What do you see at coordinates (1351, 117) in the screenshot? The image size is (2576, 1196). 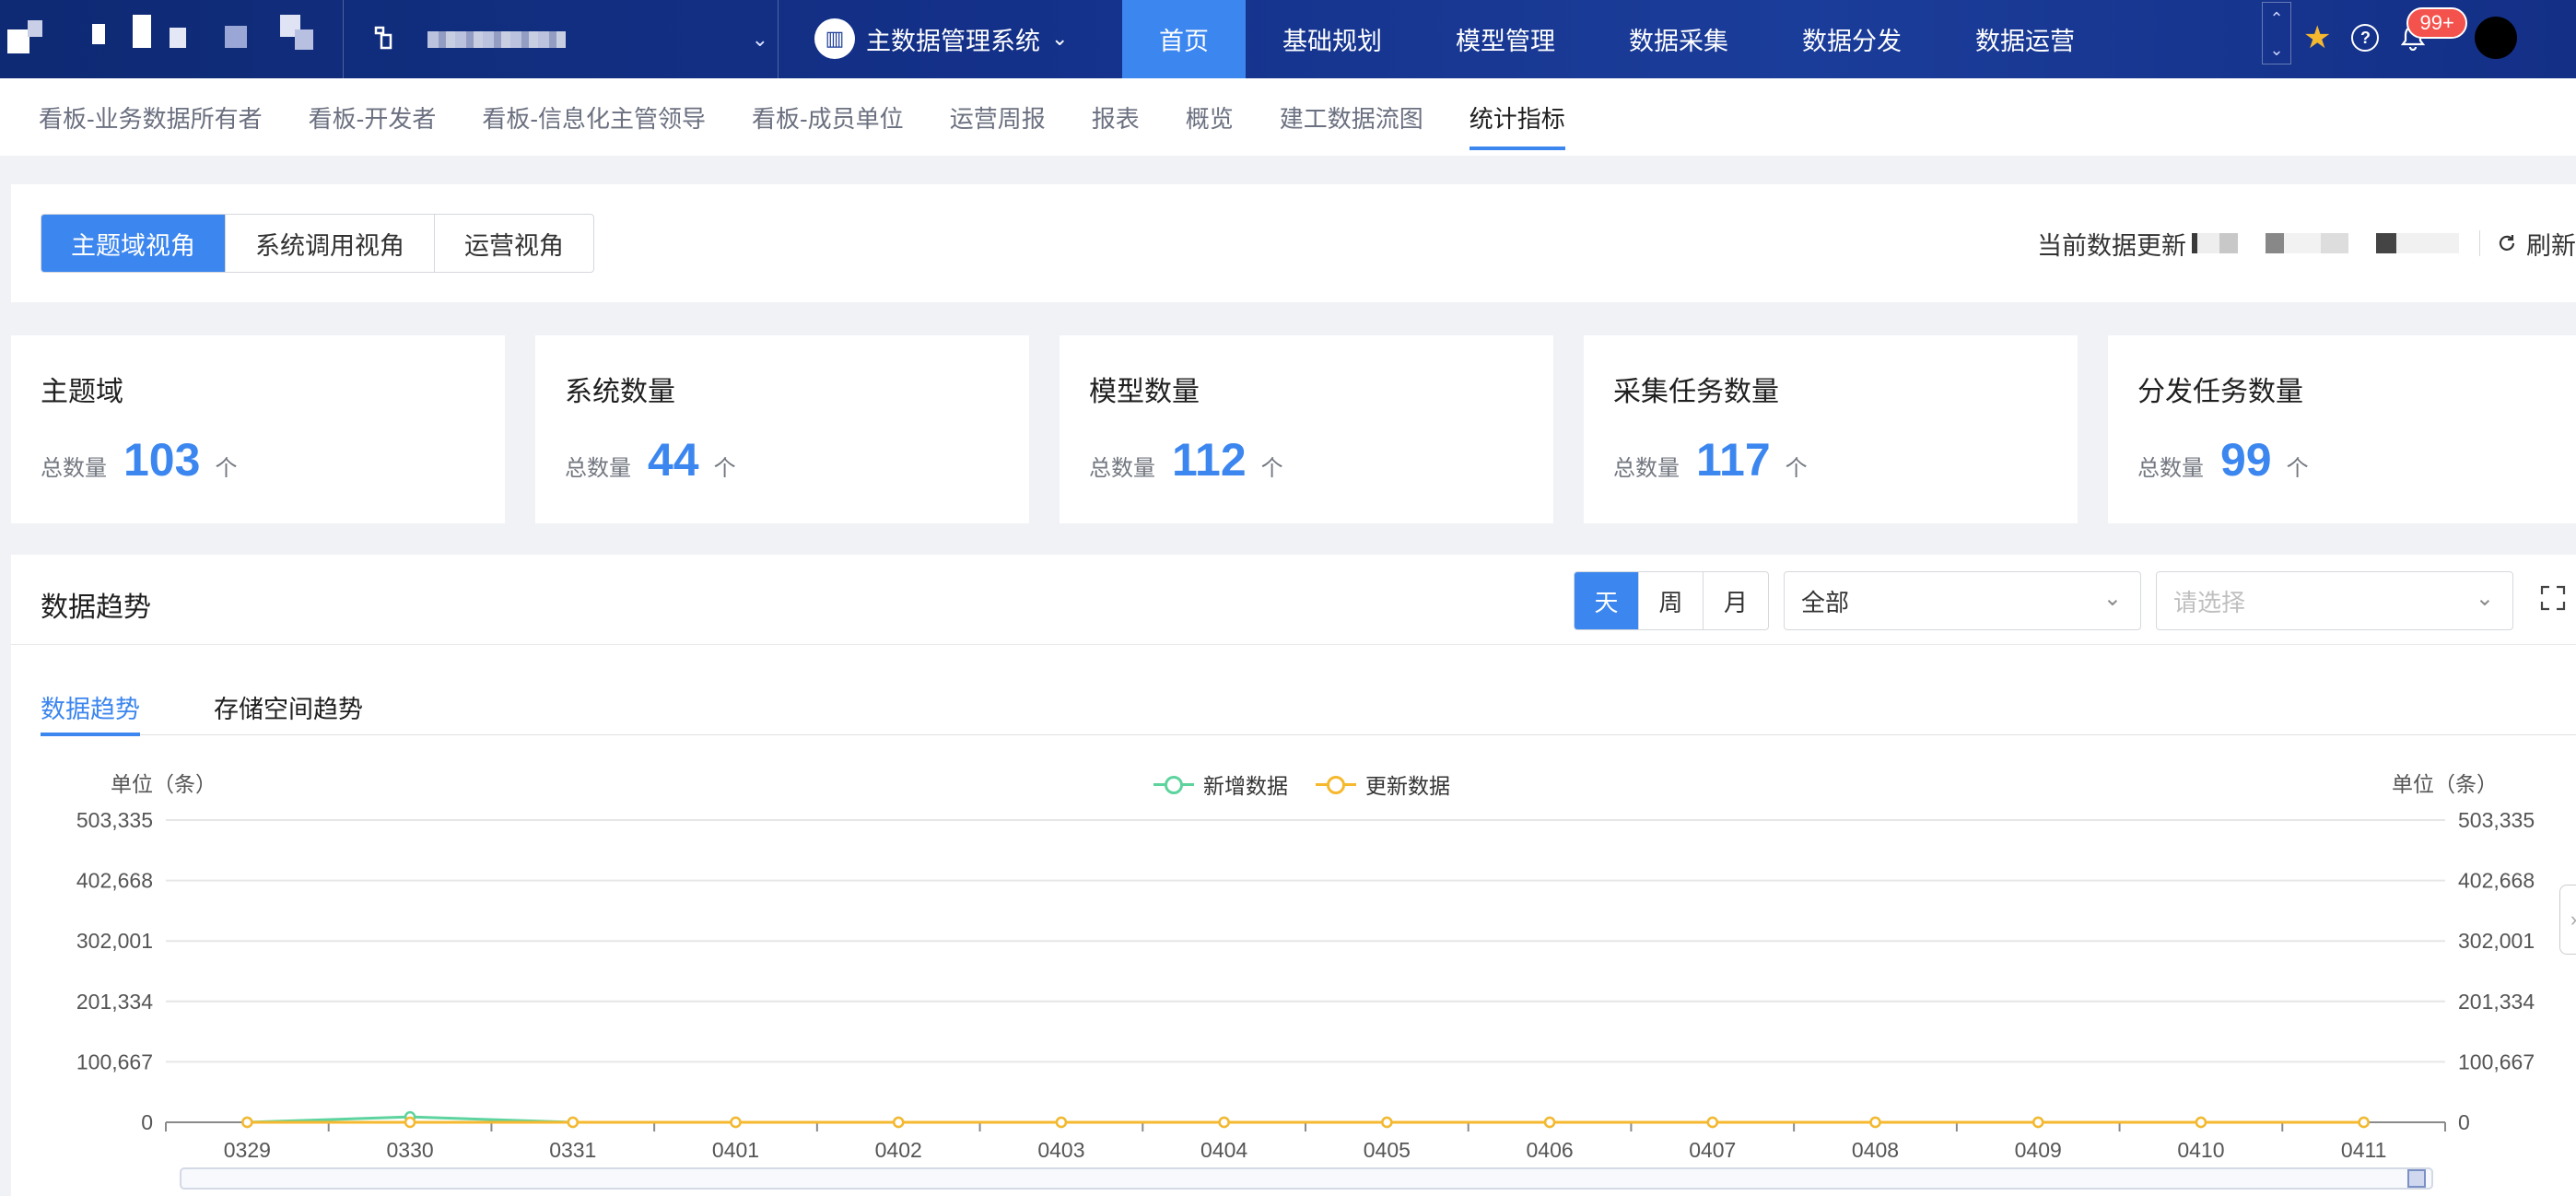 I see `dashboard-tab: 建工数据流图` at bounding box center [1351, 117].